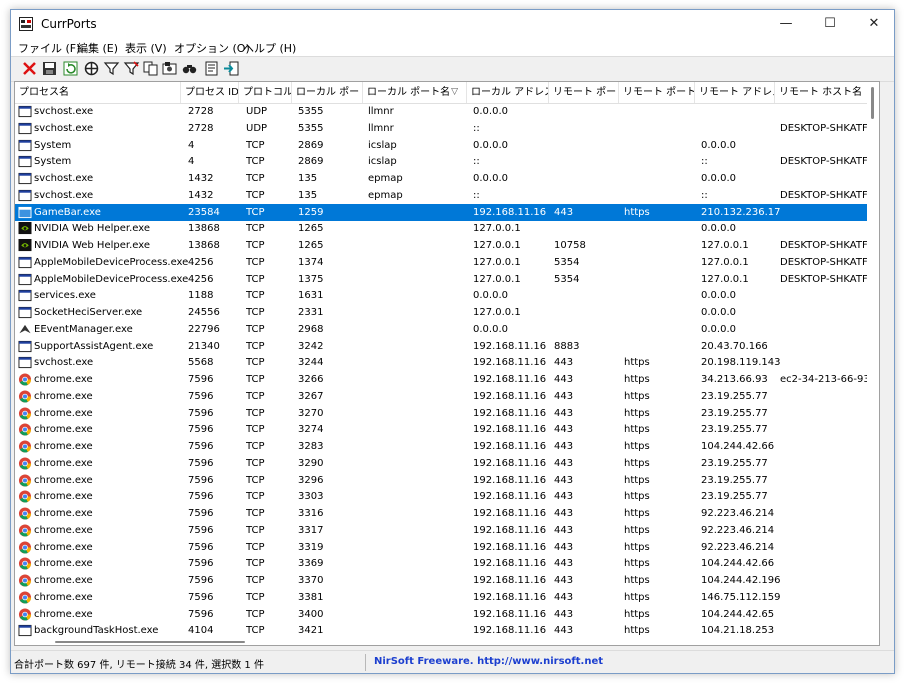 This screenshot has height=685, width=906. I want to click on title-bar: CurrPorts — ☐ ✕, so click(452, 24).